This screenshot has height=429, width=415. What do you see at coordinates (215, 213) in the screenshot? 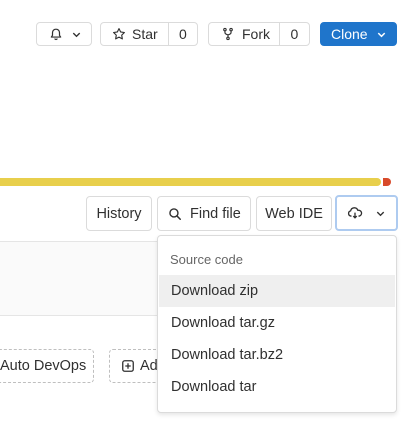
I see `find-file-label: Find file` at bounding box center [215, 213].